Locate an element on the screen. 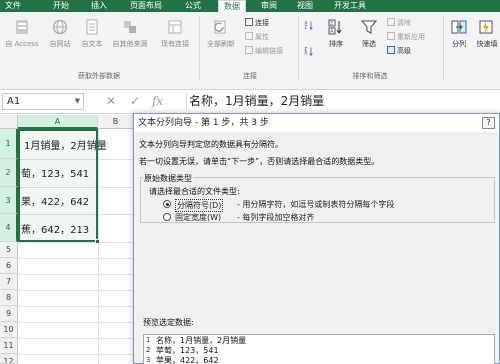  row-header-5: 5 is located at coordinates (9, 250).